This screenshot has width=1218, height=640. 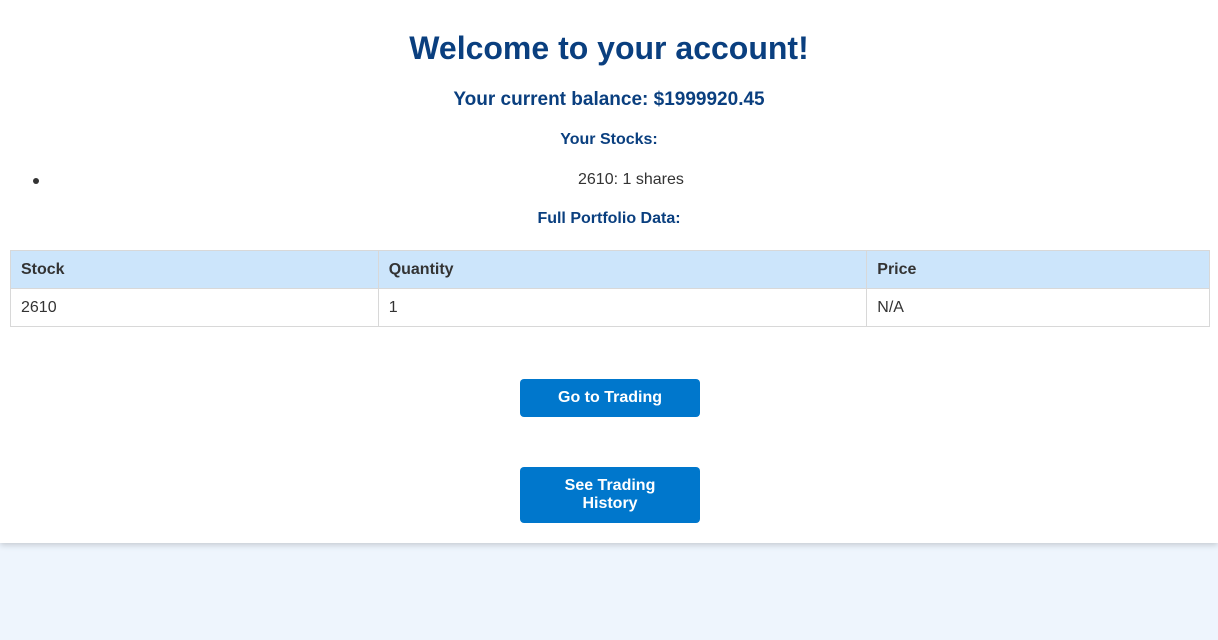 I want to click on cell-price: N/A, so click(x=1038, y=307).